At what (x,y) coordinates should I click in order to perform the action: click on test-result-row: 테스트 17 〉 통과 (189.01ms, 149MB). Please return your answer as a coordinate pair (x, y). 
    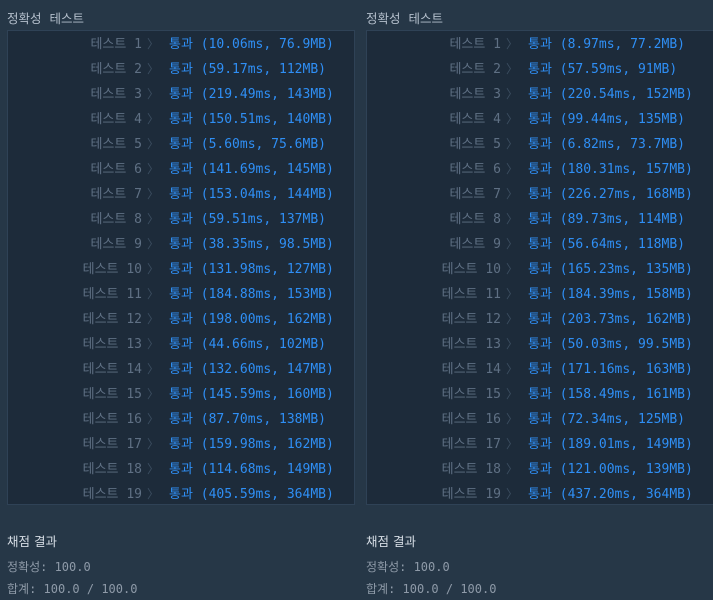
    Looking at the image, I should click on (540, 444).